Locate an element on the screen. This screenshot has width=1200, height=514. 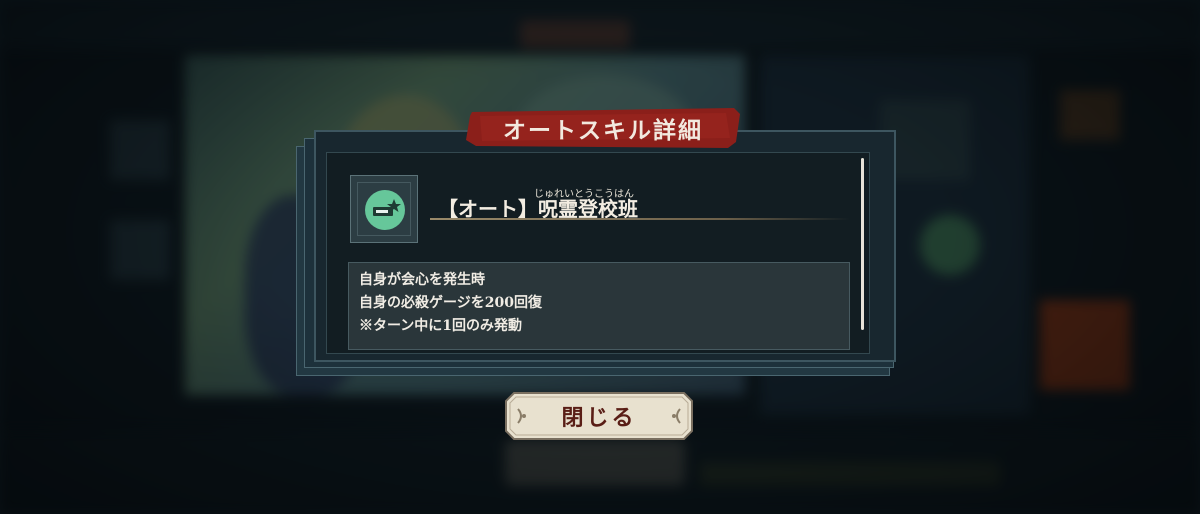
close-button-label: 閉じる is located at coordinates (599, 418).